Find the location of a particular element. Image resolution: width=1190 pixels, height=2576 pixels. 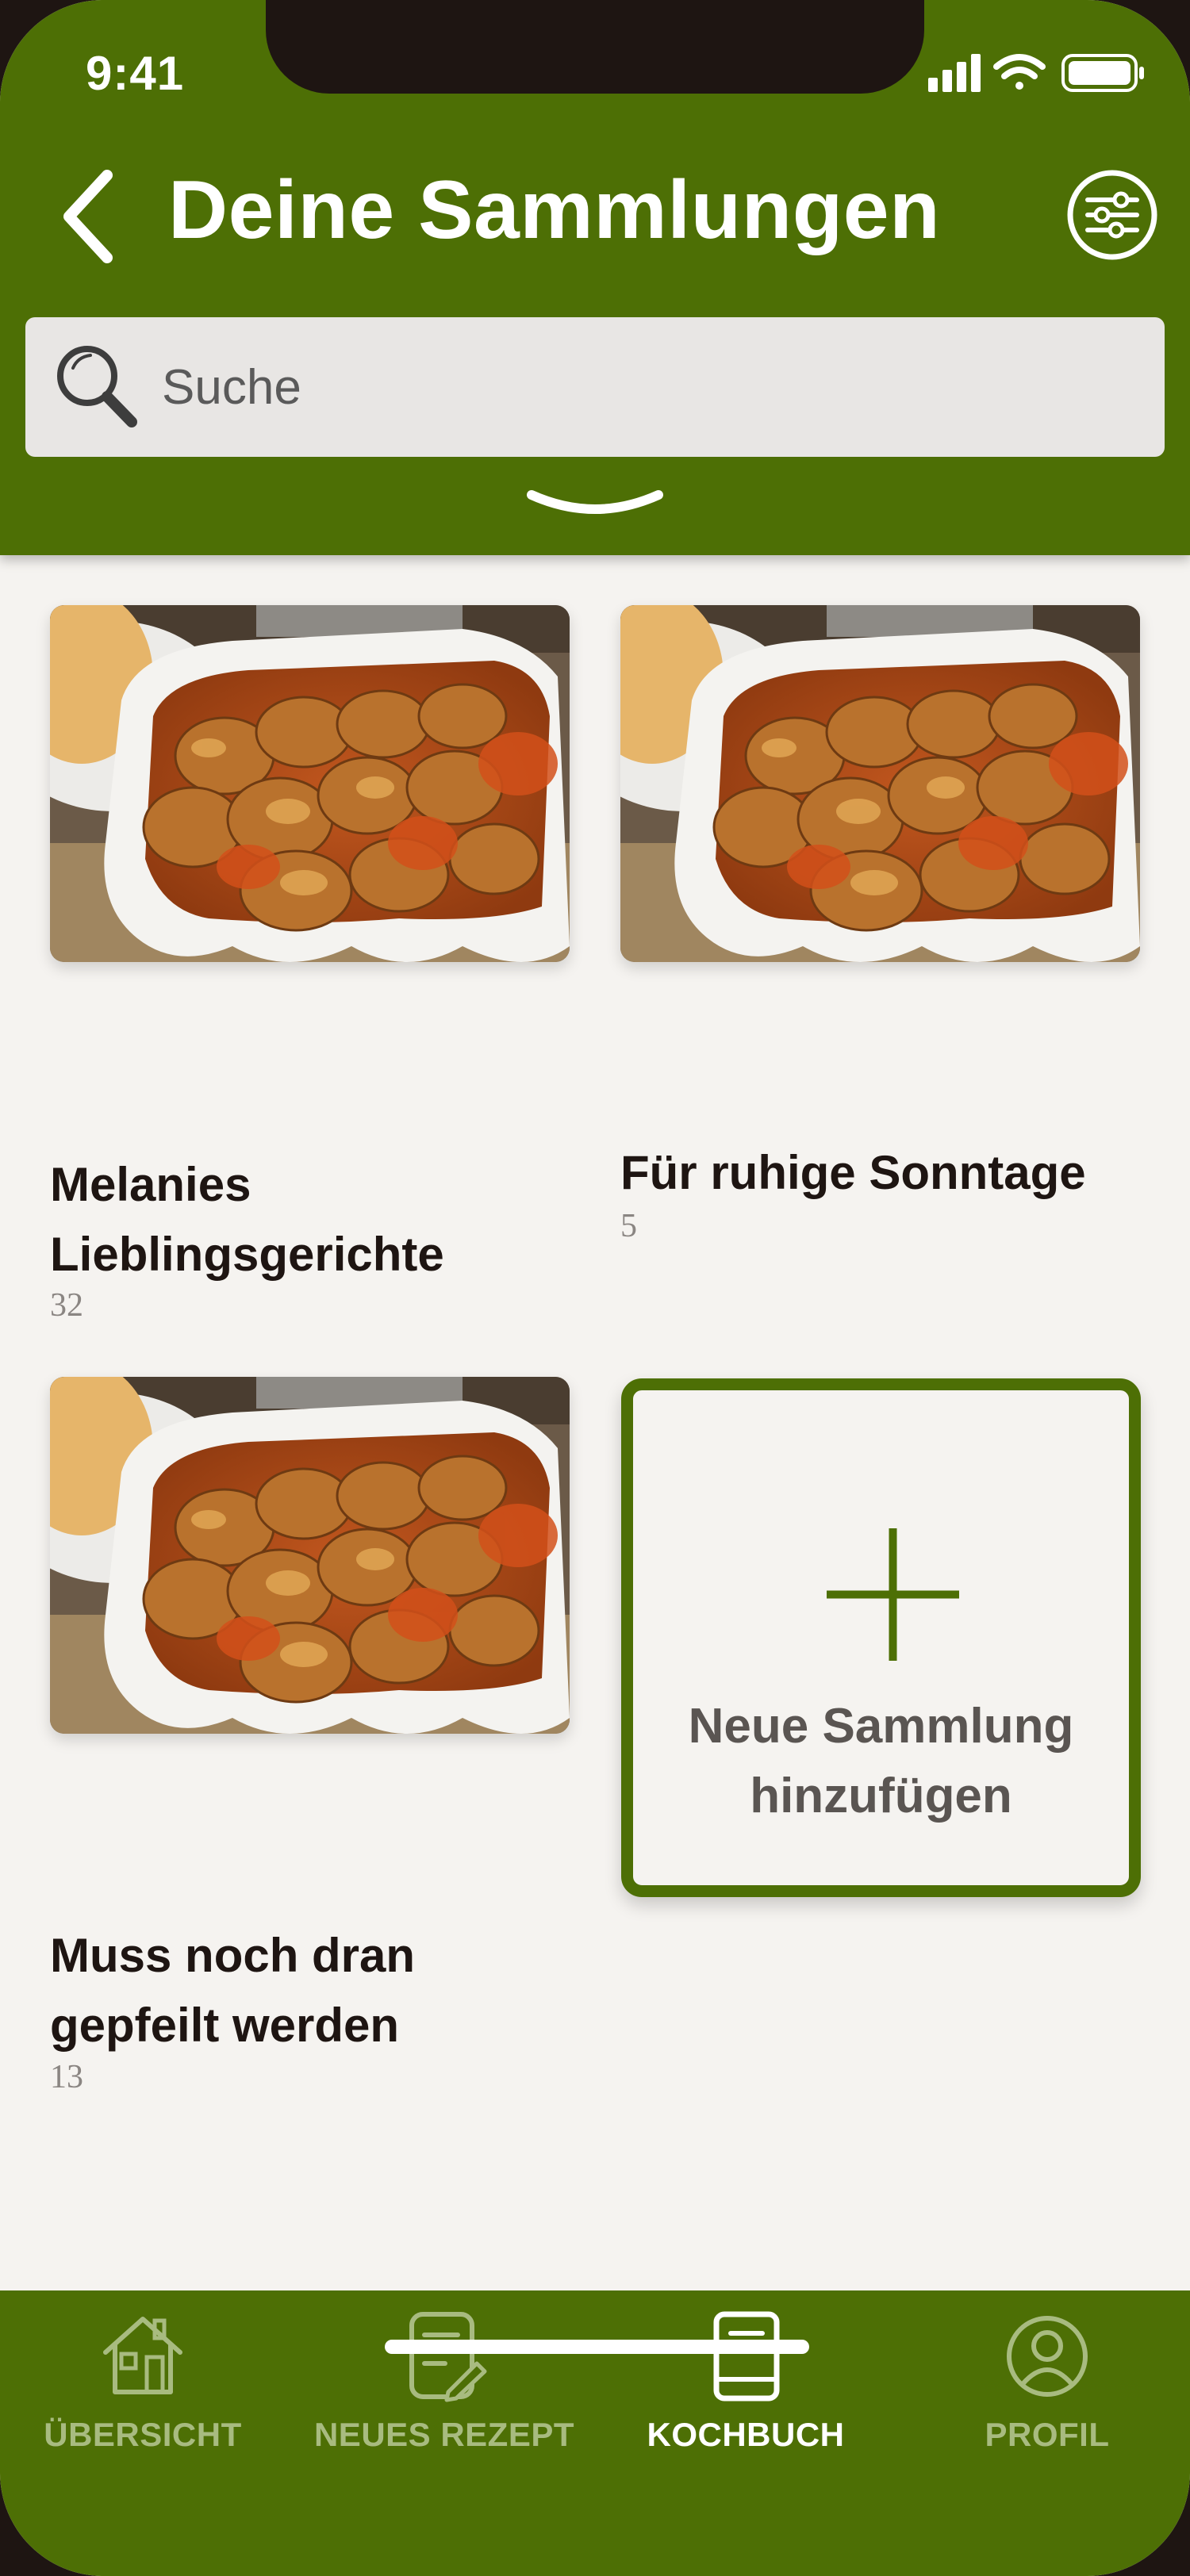

bottom-tab-bar: ÜBERSICHT NEUES REZEPT KOCHBUCH PROFIL is located at coordinates (595, 2433).